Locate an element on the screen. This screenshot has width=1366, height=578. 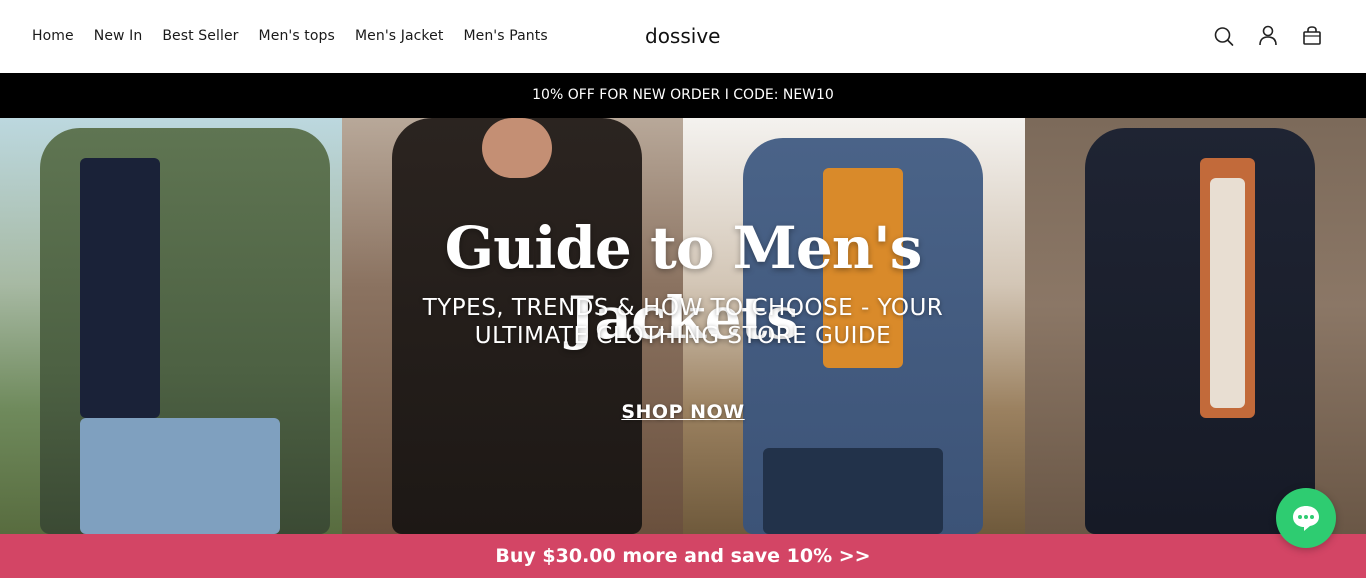
cart-icon is located at coordinates (1312, 36).